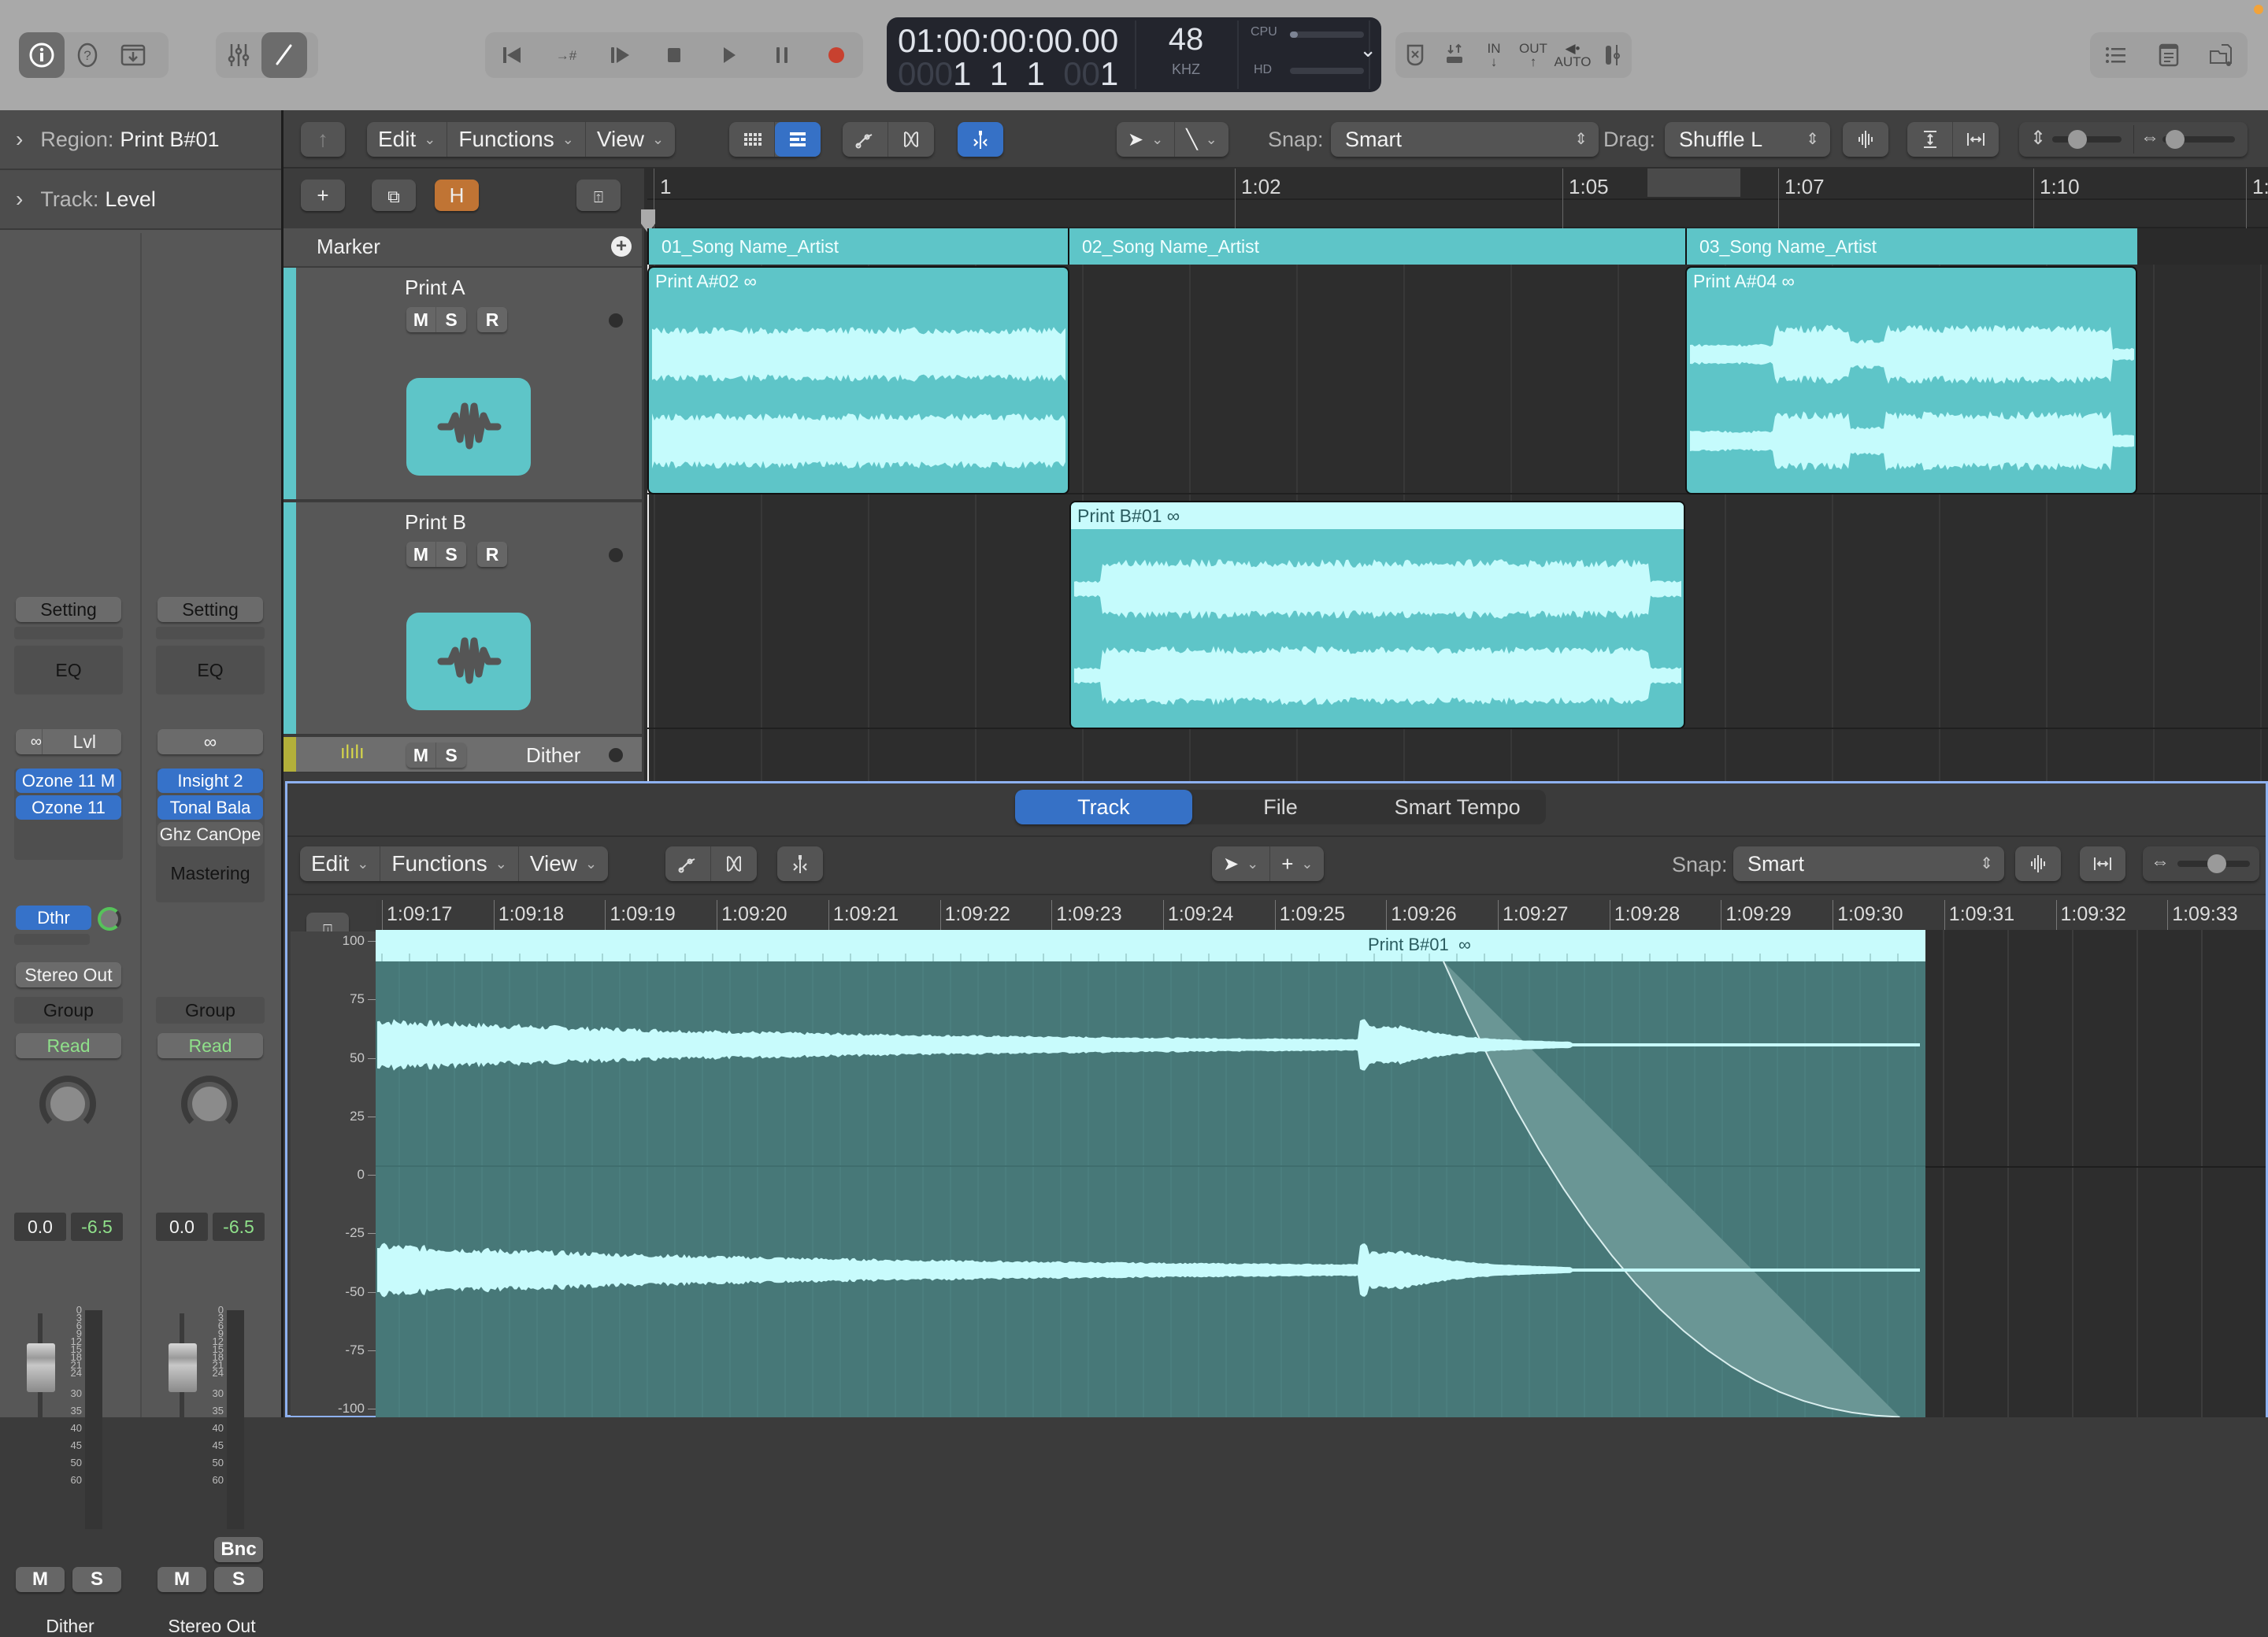  What do you see at coordinates (212, 1626) in the screenshot?
I see `channel-name: Stereo Out` at bounding box center [212, 1626].